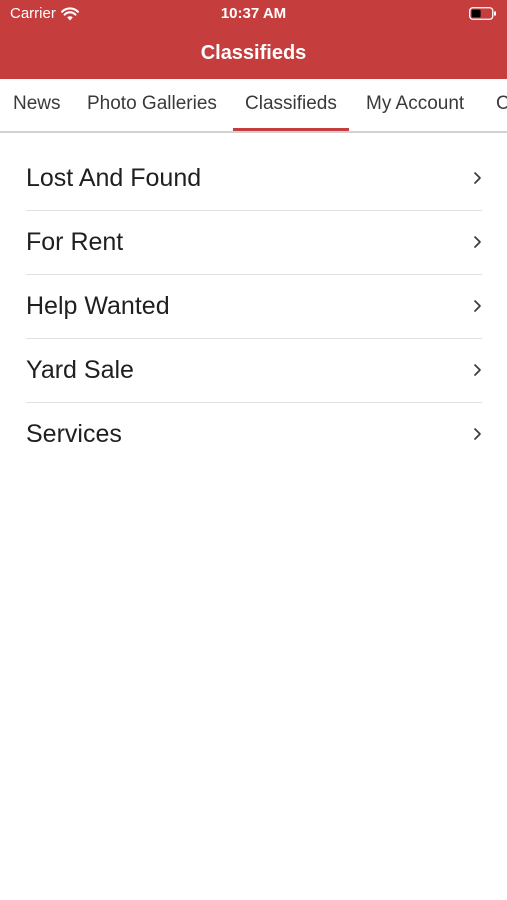  Describe the element at coordinates (75, 242) in the screenshot. I see `list-item-label: For Rent` at that location.